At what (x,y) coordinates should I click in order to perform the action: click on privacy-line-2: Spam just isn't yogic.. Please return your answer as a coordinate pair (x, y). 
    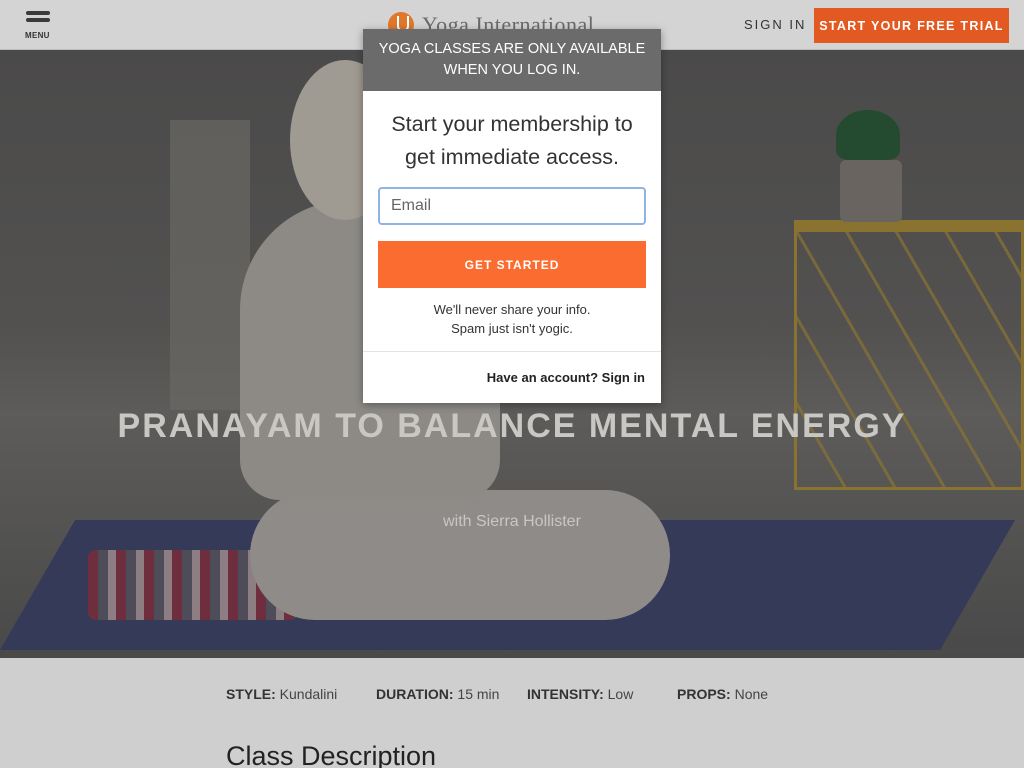
    Looking at the image, I should click on (512, 328).